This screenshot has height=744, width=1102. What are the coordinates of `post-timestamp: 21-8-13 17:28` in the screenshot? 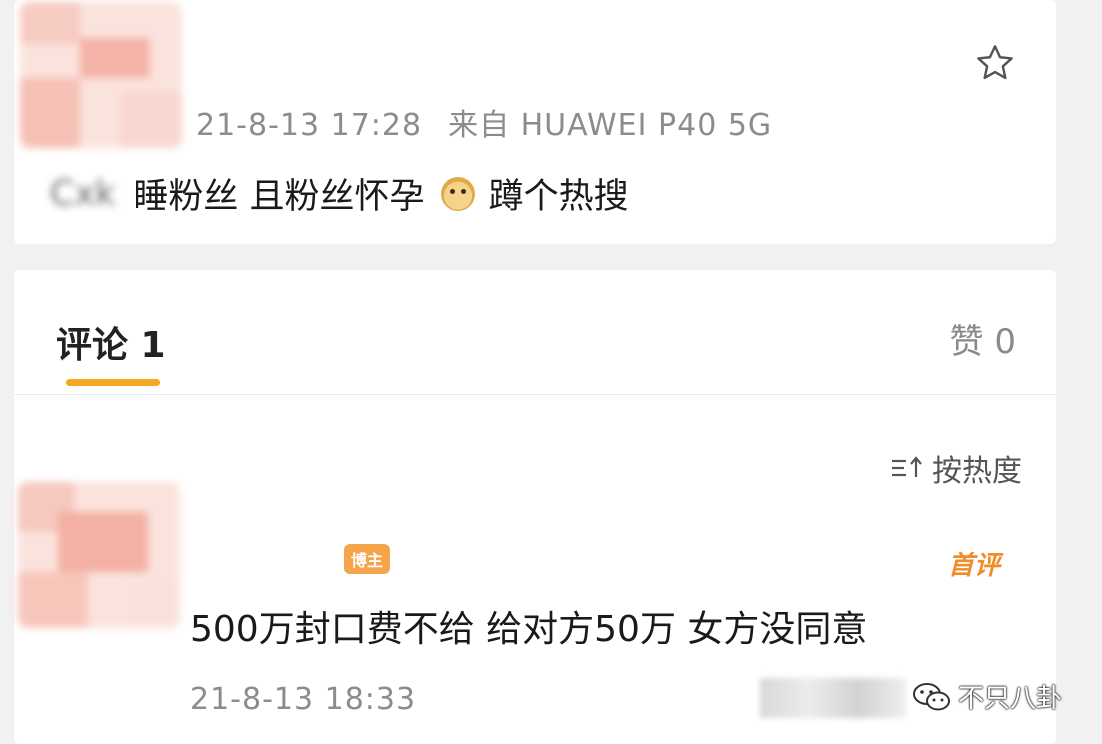 It's located at (309, 125).